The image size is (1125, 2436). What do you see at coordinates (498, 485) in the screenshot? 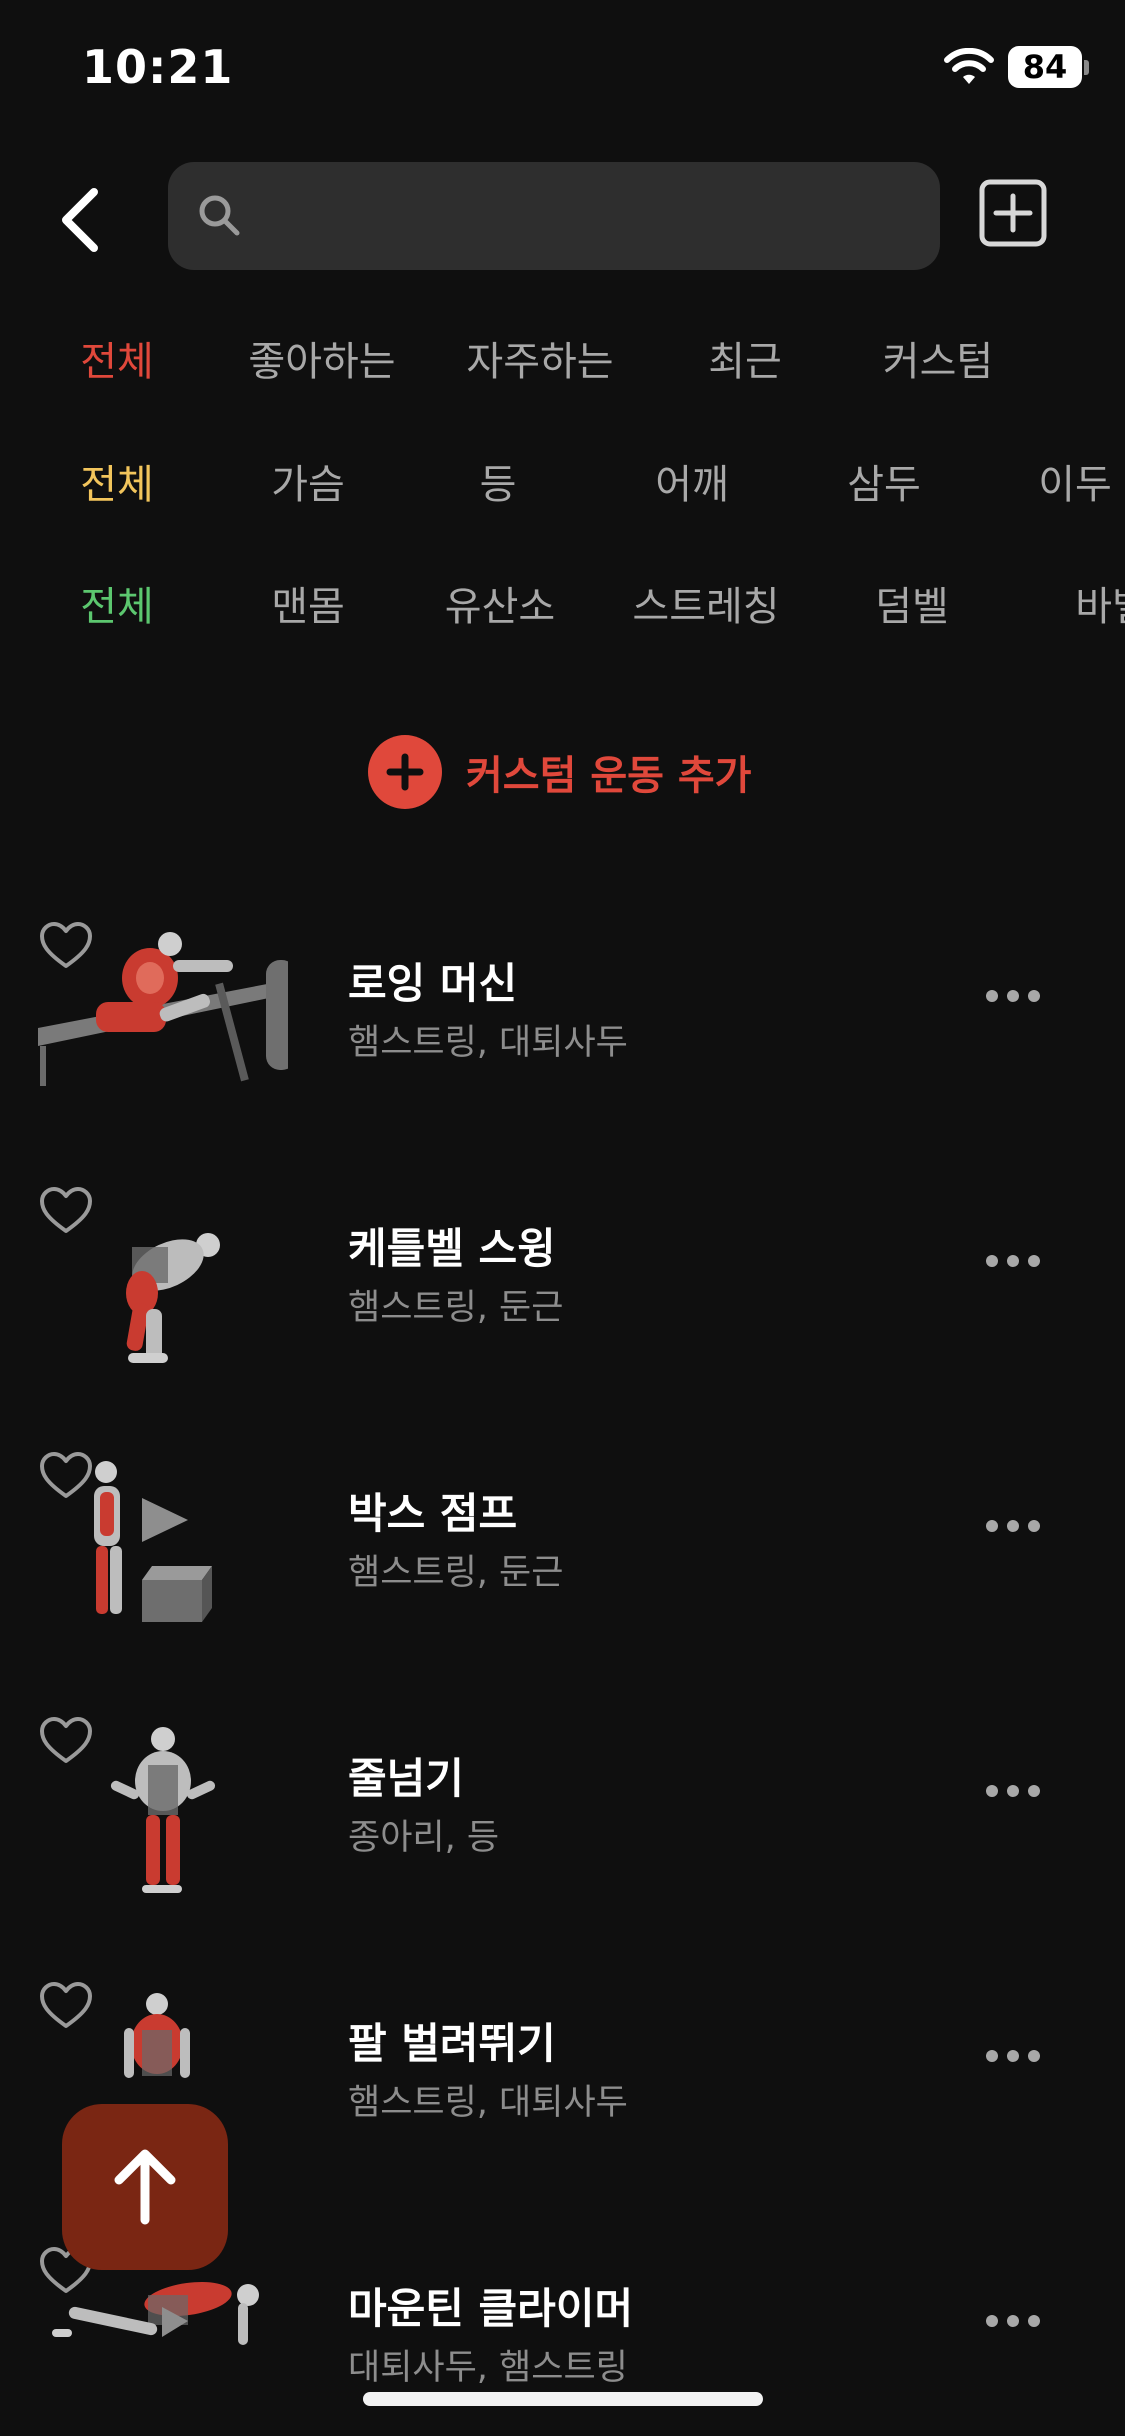
I see `filter-chip-back: 등` at bounding box center [498, 485].